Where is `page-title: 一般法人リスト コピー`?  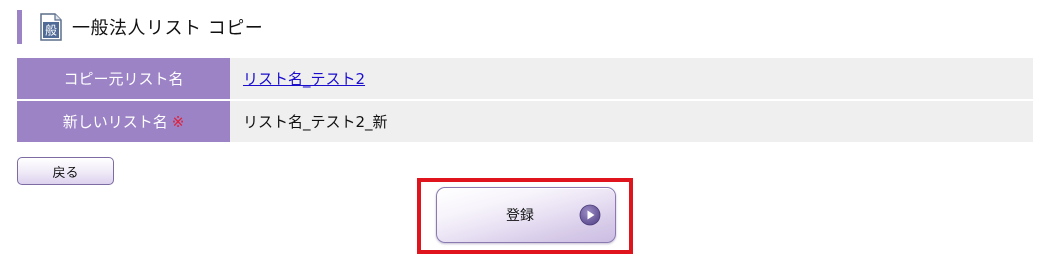
page-title: 一般法人リスト コピー is located at coordinates (168, 28).